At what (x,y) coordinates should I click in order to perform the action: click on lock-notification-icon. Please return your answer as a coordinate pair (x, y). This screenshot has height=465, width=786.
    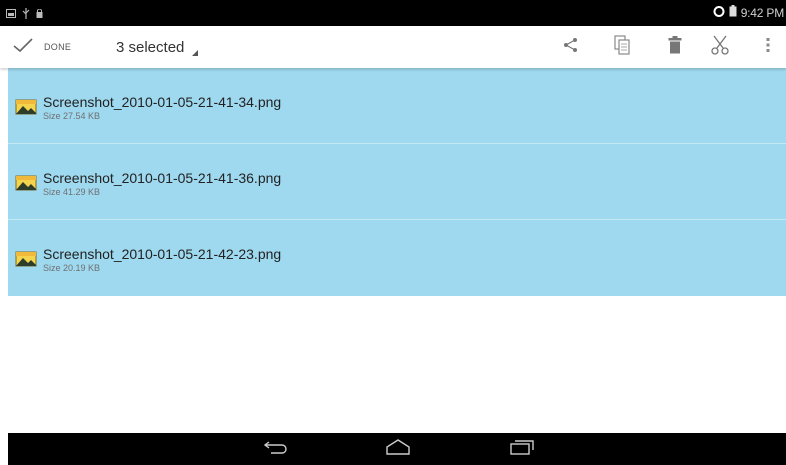
    Looking at the image, I should click on (39, 13).